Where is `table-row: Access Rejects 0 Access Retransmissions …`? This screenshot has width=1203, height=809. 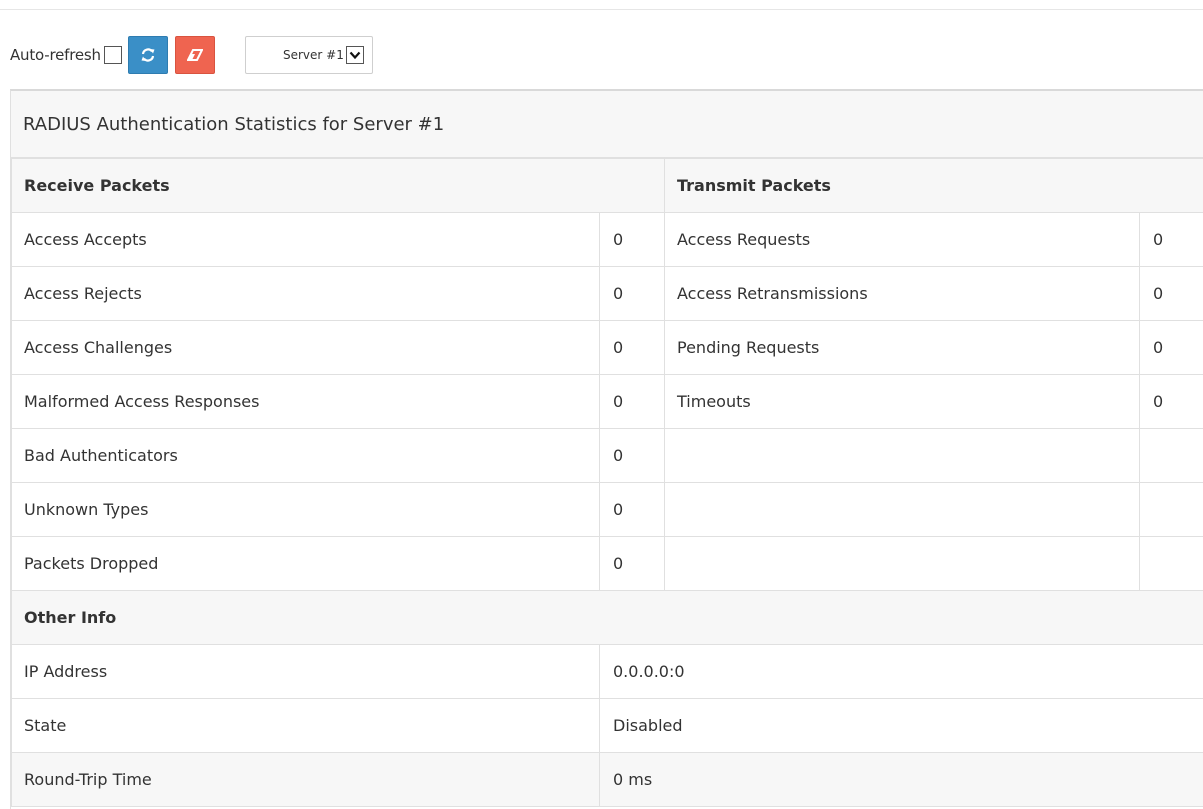 table-row: Access Rejects 0 Access Retransmissions … is located at coordinates (607, 294).